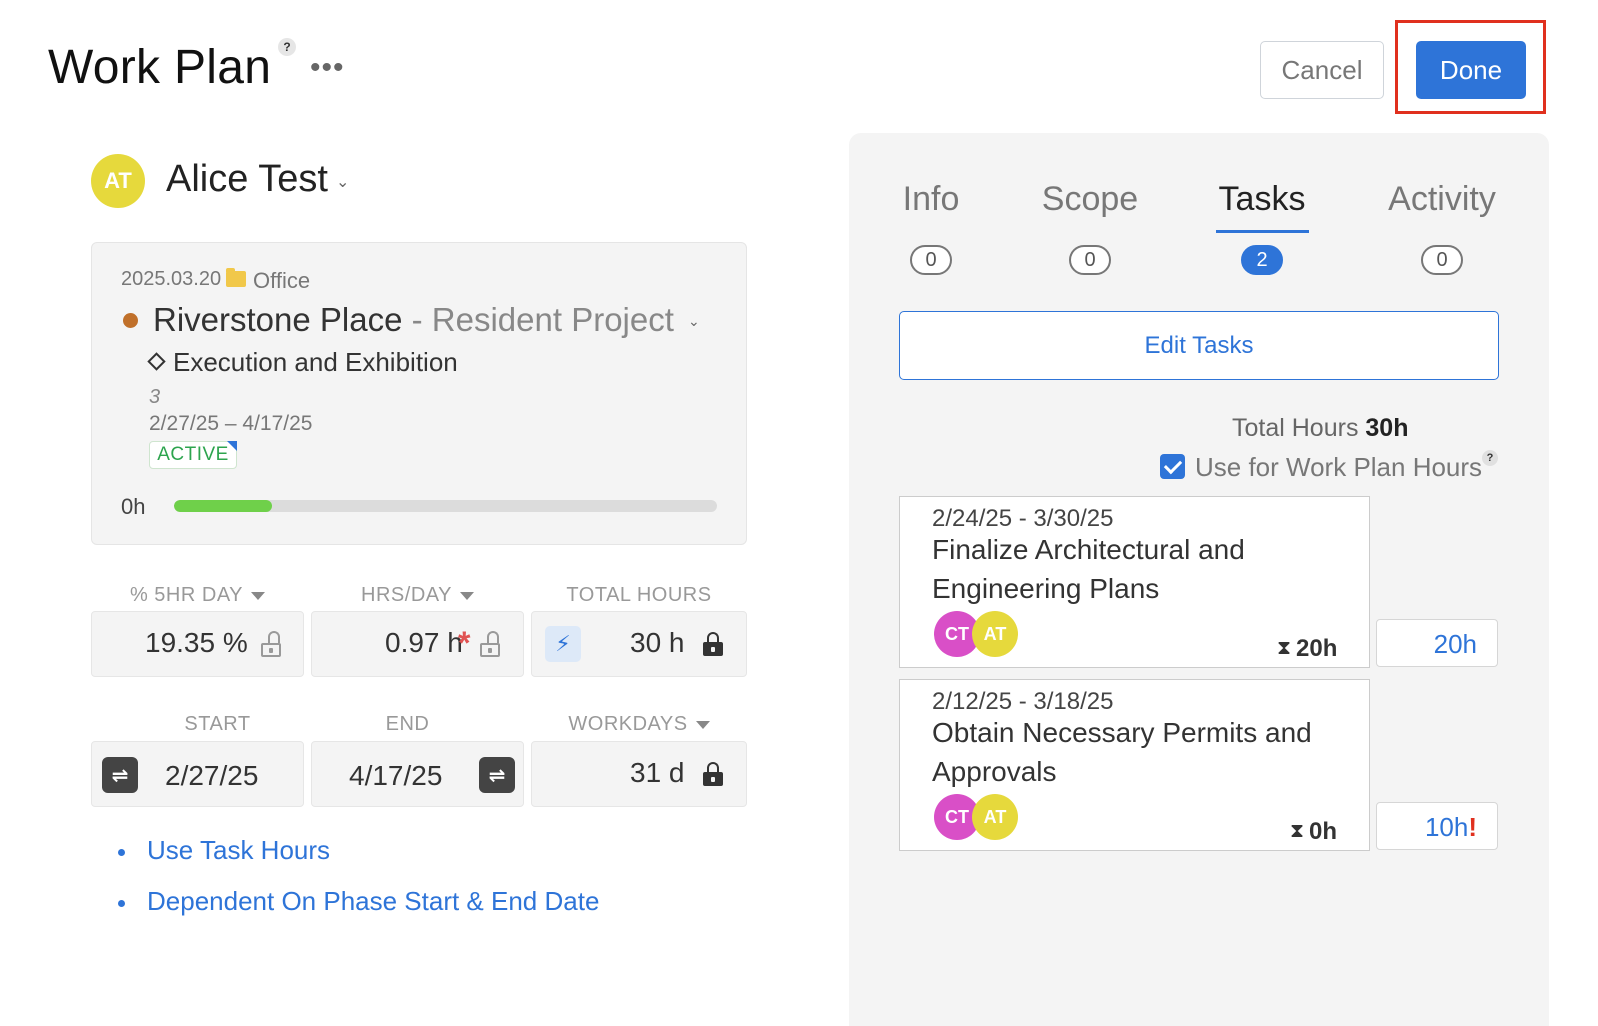 Image resolution: width=1598 pixels, height=1026 pixels. I want to click on more-options-icon: •••, so click(327, 68).